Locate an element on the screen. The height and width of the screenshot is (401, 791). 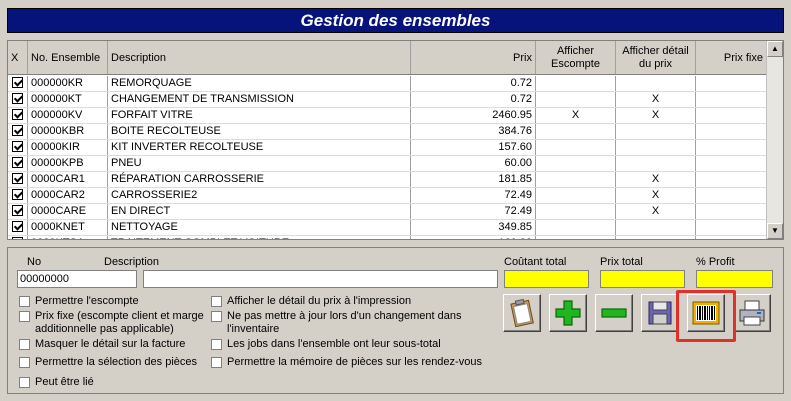
table-row: 0000KTSATRAITEMENT COMPLET VOITURE160.00 is located at coordinates (387, 237).